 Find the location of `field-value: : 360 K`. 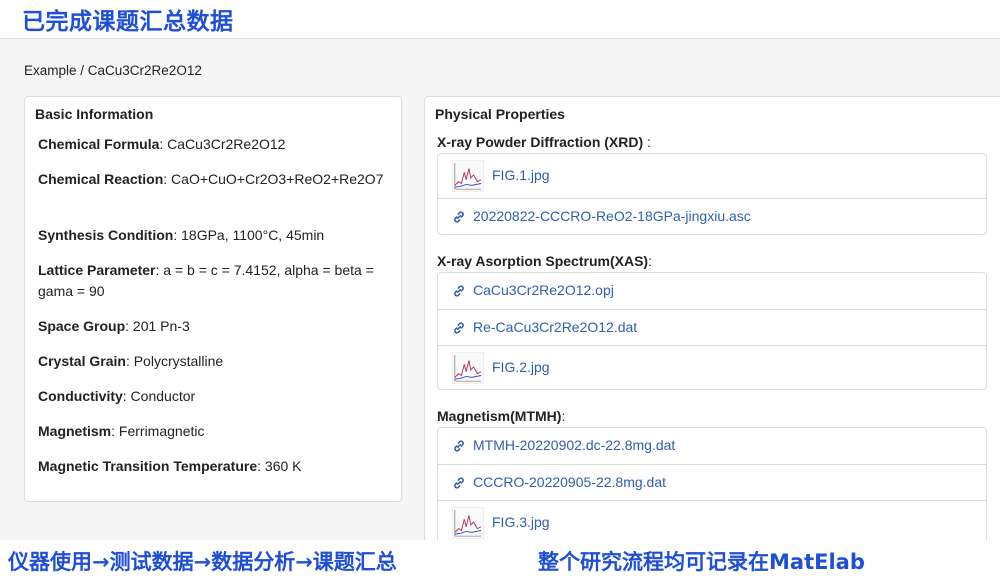

field-value: : 360 K is located at coordinates (279, 466).